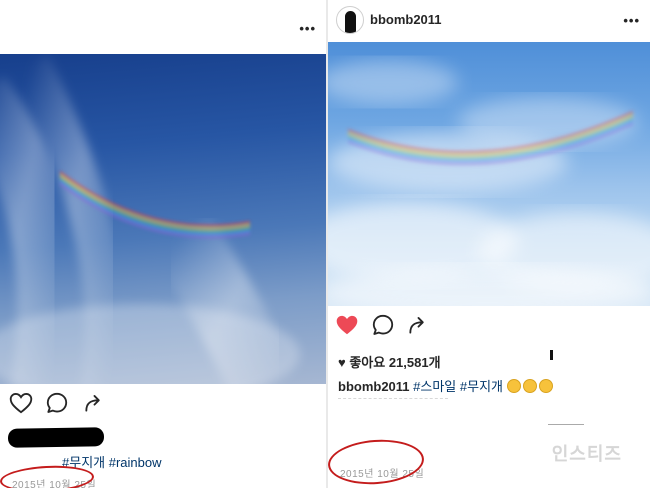 The image size is (650, 488). What do you see at coordinates (389, 361) in the screenshot?
I see `likes-count: ♥ 좋아요 21,581개` at bounding box center [389, 361].